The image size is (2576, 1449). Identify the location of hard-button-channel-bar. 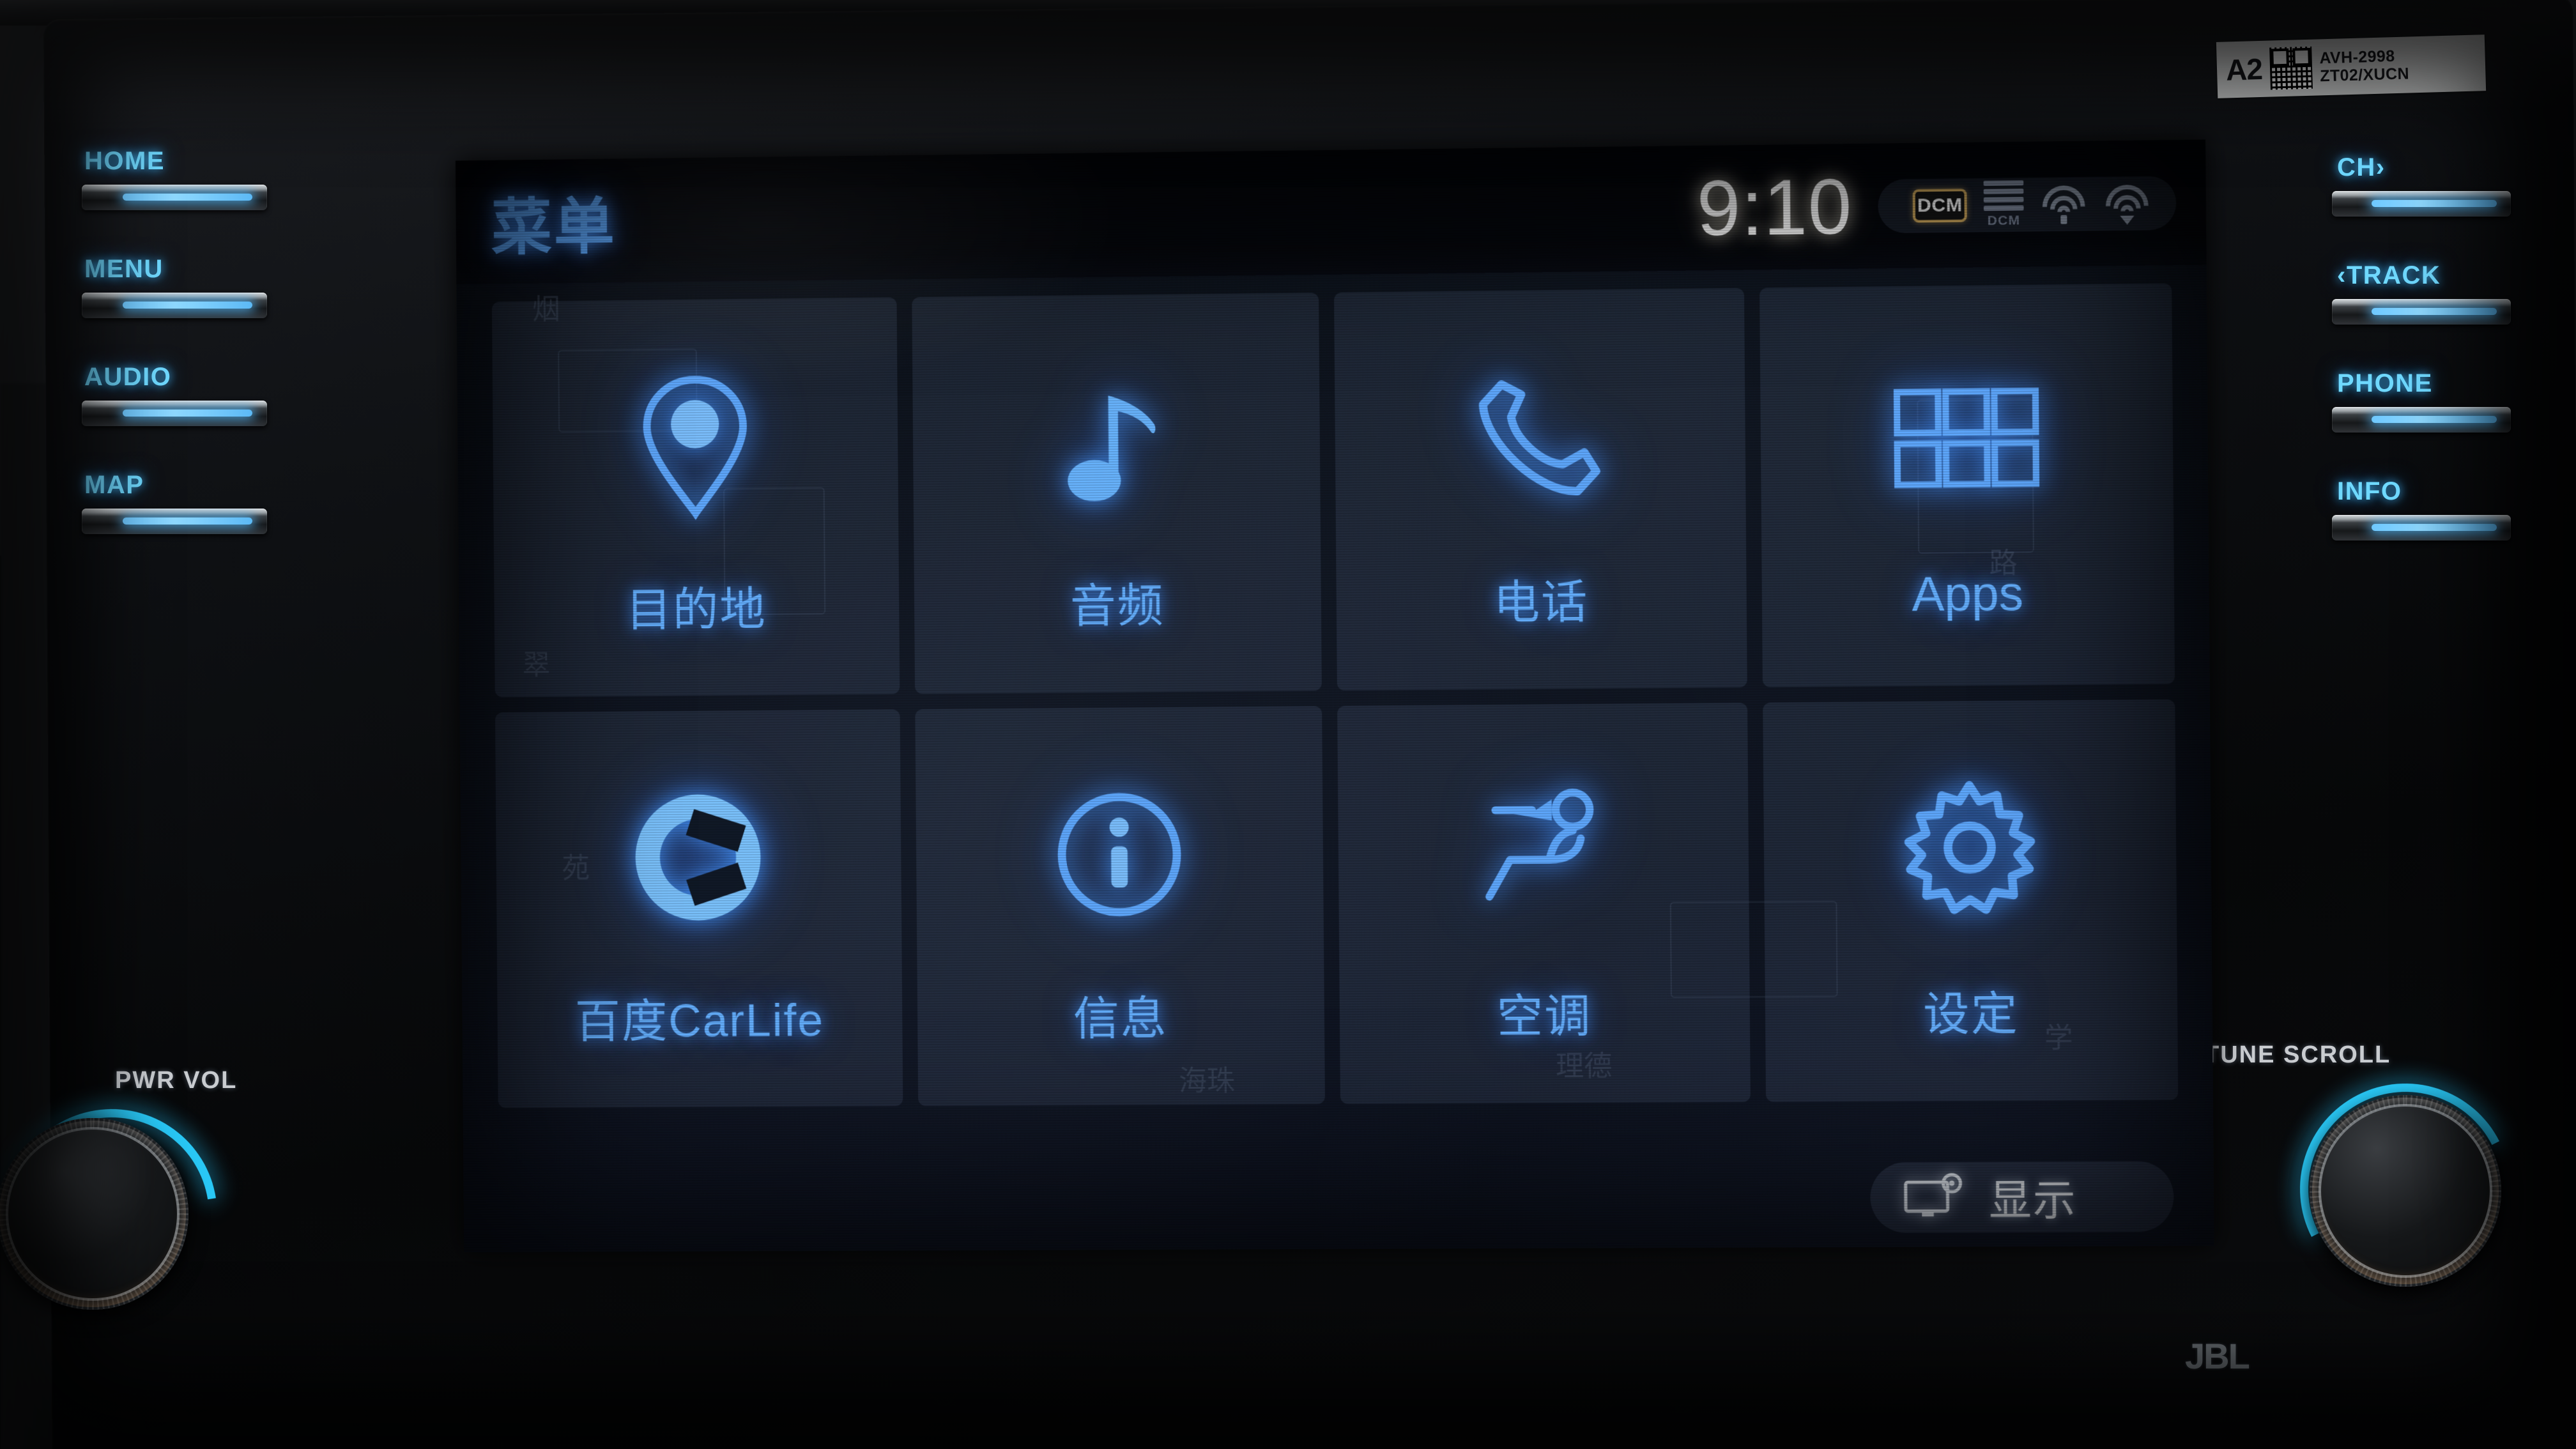
(2421, 204).